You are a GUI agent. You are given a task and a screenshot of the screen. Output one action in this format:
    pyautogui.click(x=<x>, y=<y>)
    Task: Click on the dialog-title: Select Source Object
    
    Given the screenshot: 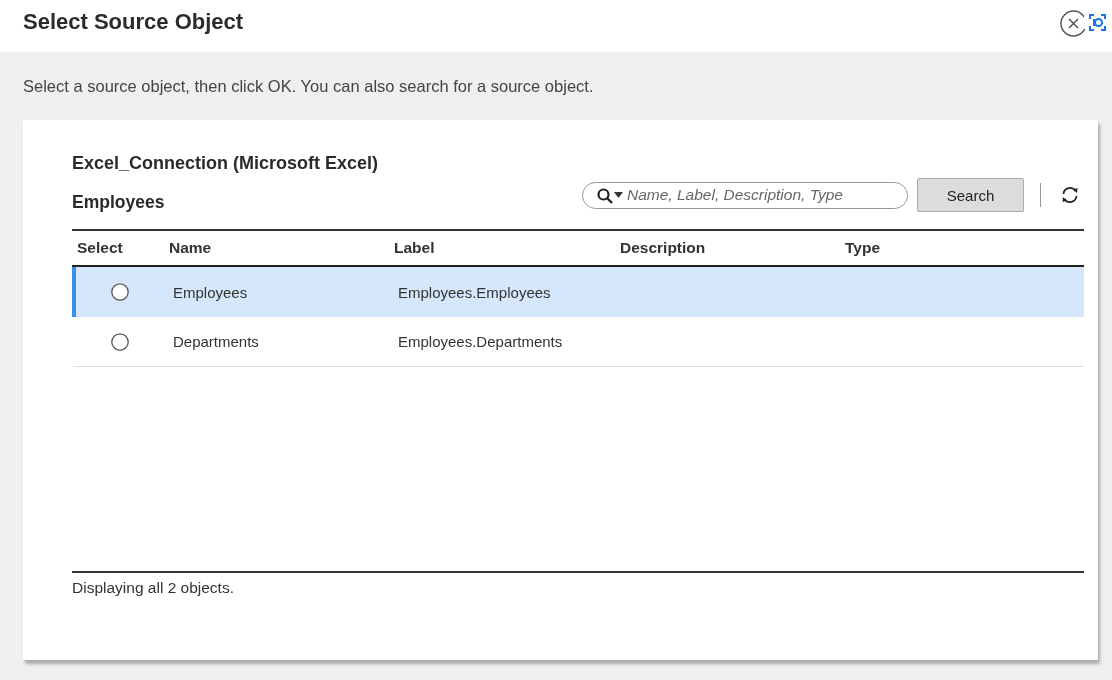 What is the action you would take?
    pyautogui.click(x=133, y=22)
    